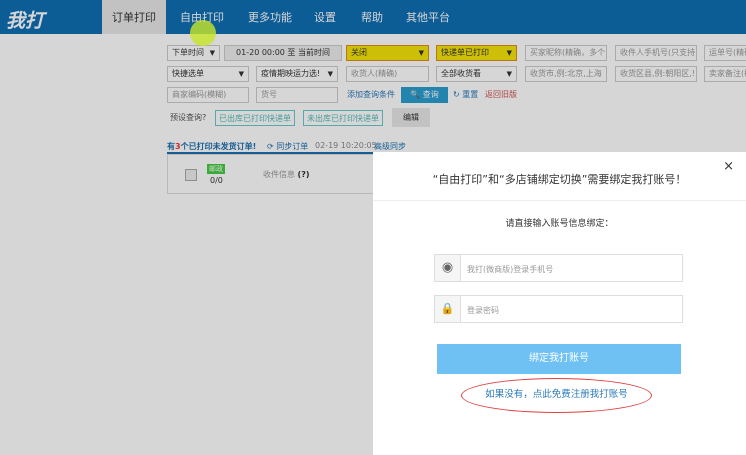 This screenshot has width=746, height=455. Describe the element at coordinates (558, 309) in the screenshot. I see `password-input: 🔒 登录密码` at that location.